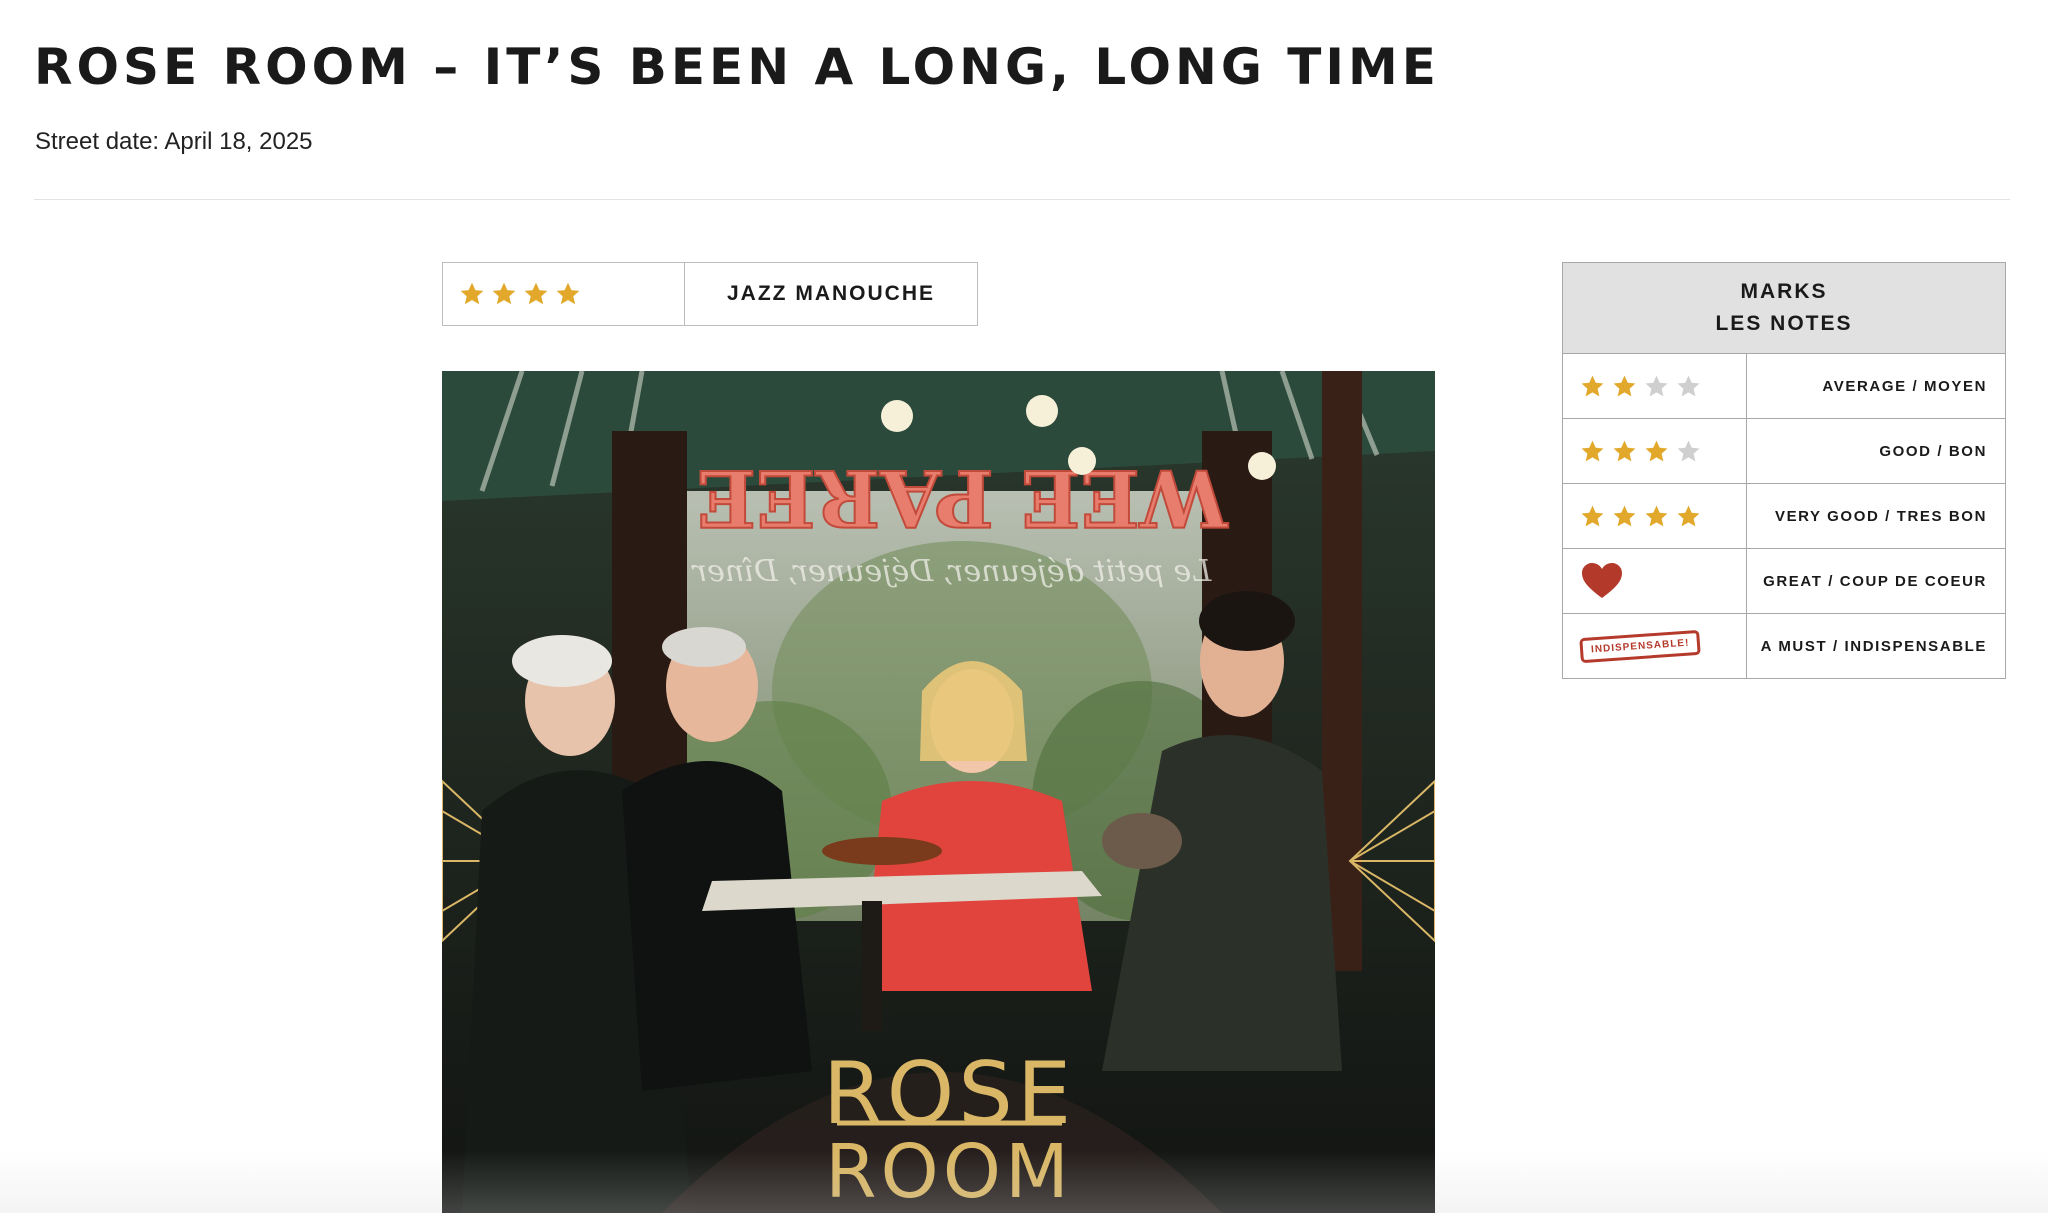 The width and height of the screenshot is (2048, 1213). What do you see at coordinates (1873, 646) in the screenshot?
I see `legend-label: A MUST / INDISPENSABLE` at bounding box center [1873, 646].